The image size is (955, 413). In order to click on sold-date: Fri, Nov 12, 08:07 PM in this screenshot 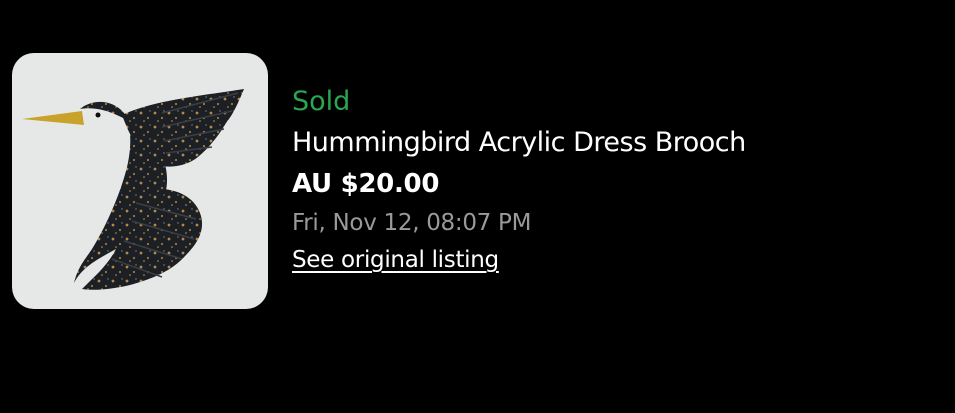, I will do `click(412, 223)`.